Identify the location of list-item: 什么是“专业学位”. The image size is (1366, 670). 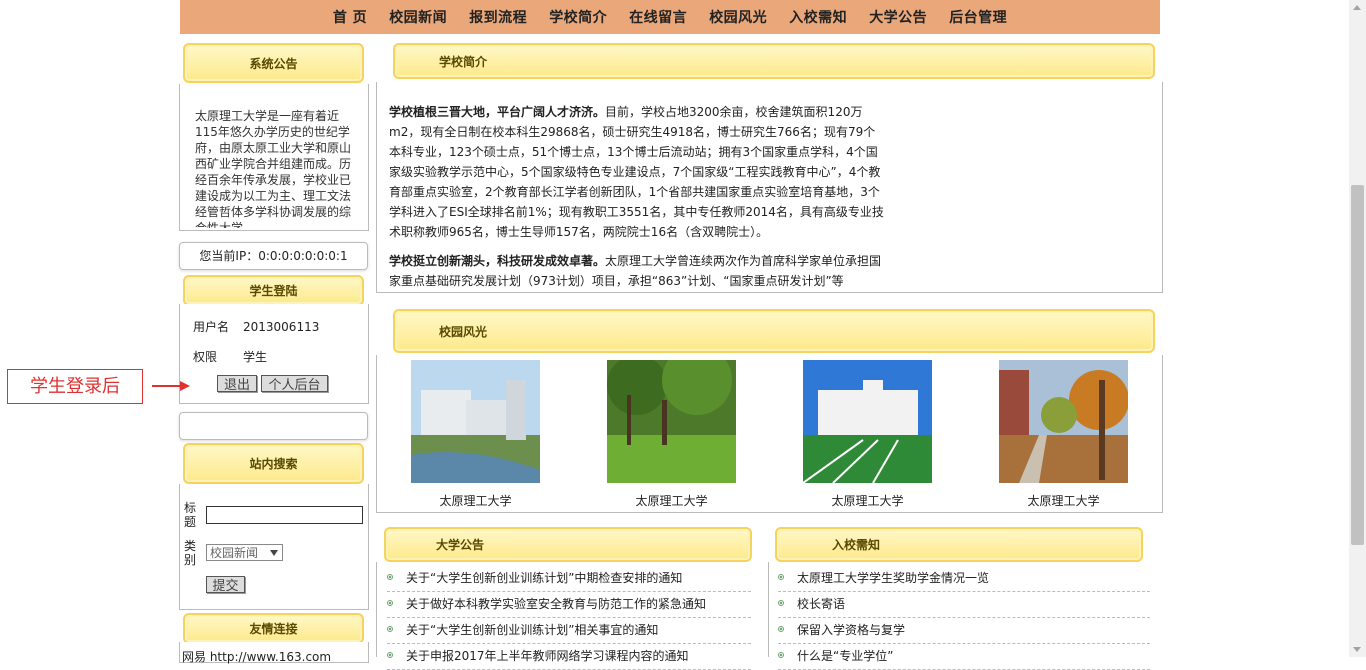
(964, 657).